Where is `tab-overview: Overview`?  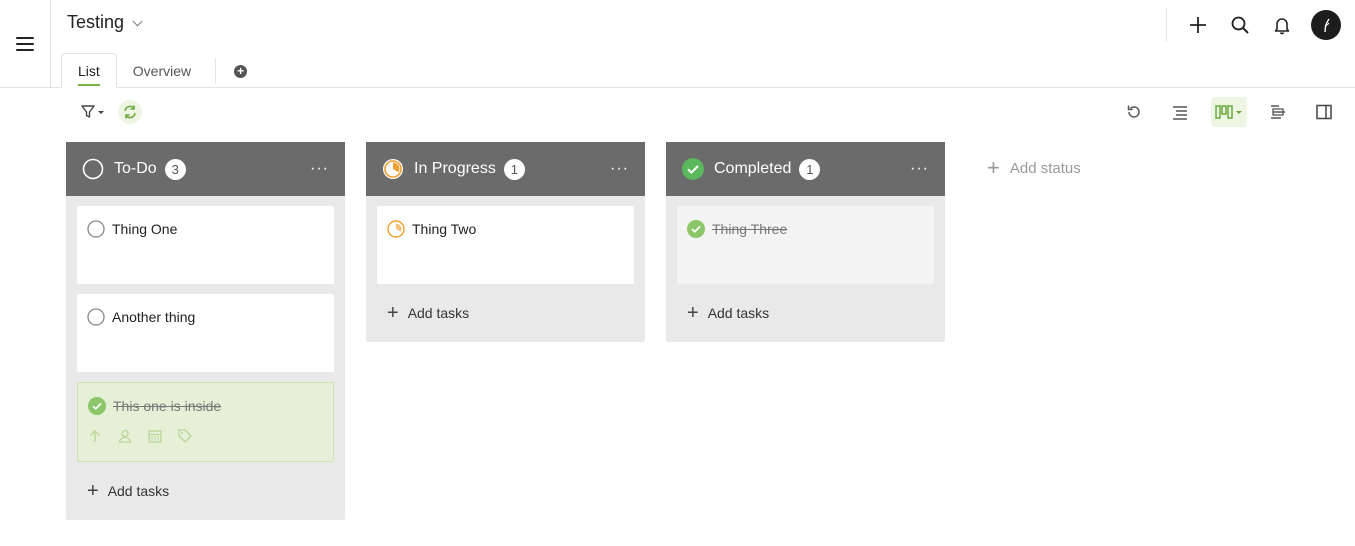
tab-overview: Overview is located at coordinates (162, 70).